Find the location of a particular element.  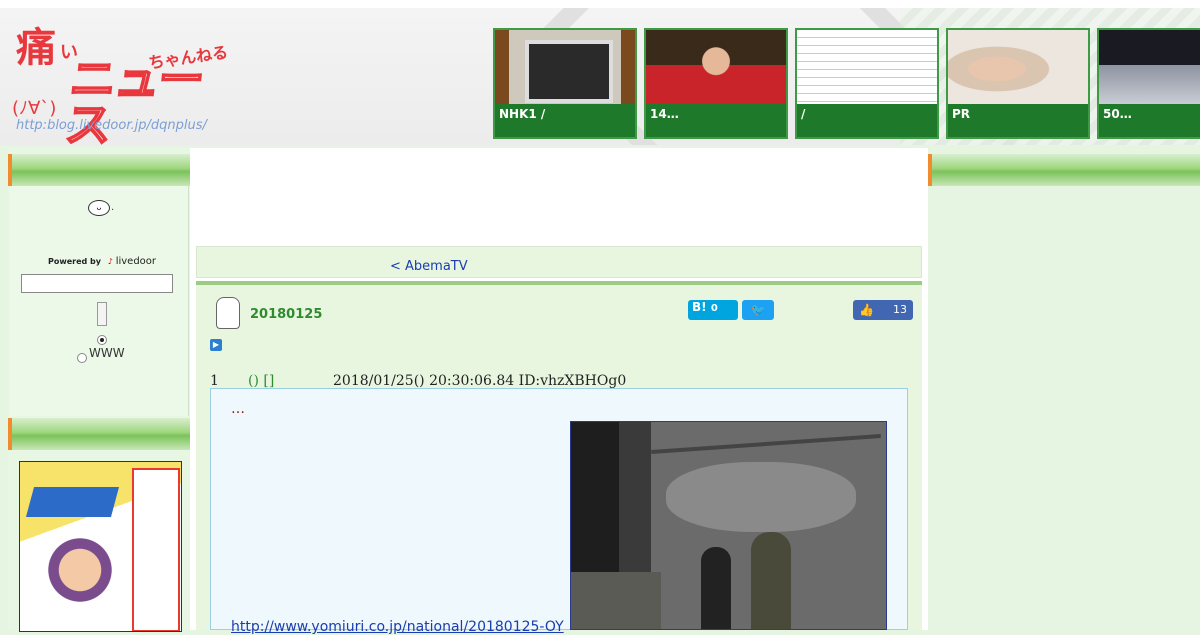

twitter-icon: 🐦 is located at coordinates (758, 310).